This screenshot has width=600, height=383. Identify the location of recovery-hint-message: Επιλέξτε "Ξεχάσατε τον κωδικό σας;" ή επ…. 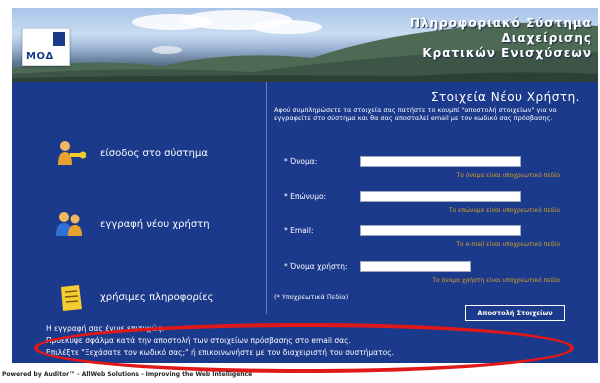
(220, 352).